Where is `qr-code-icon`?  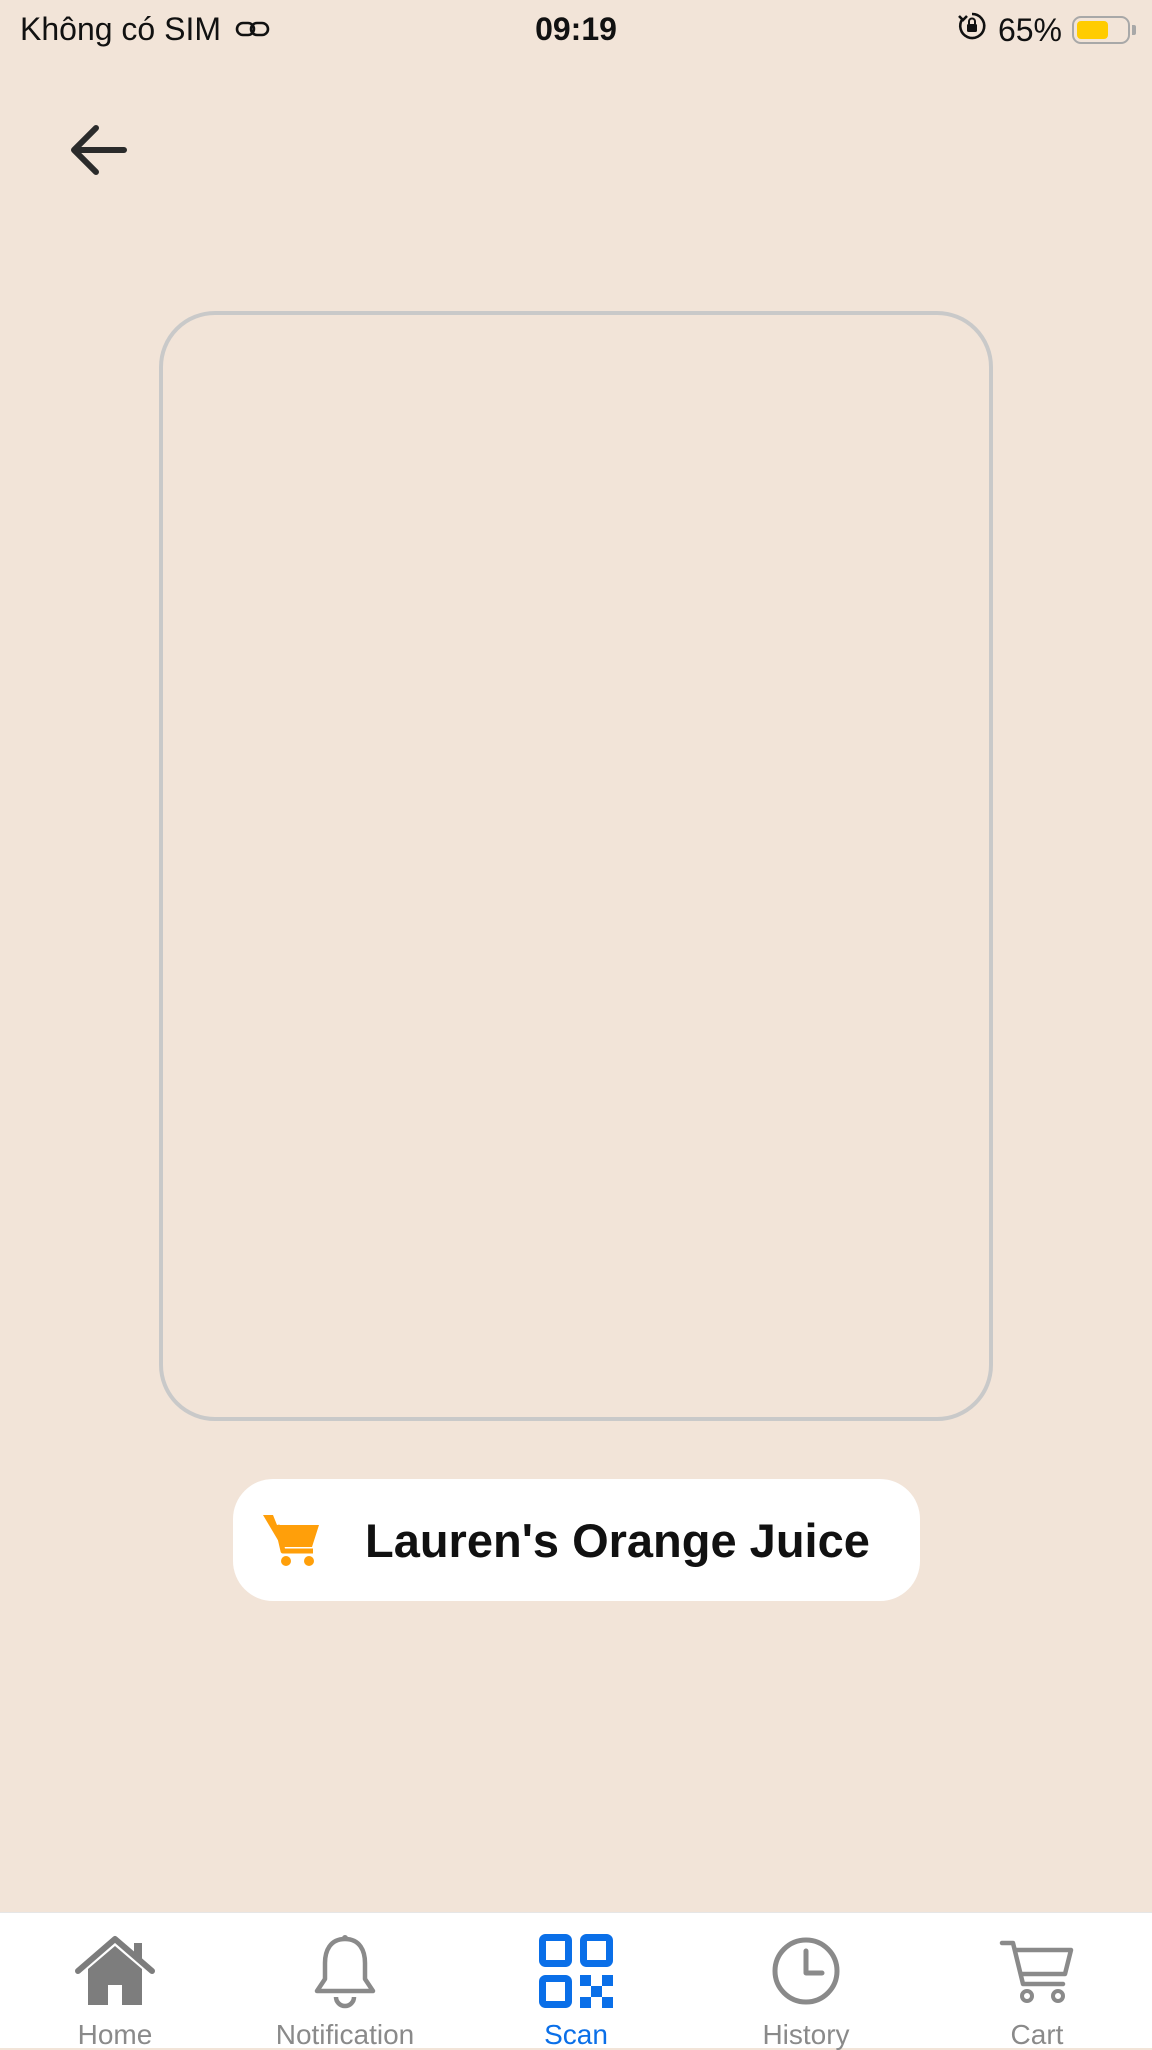
qr-code-icon is located at coordinates (576, 1971).